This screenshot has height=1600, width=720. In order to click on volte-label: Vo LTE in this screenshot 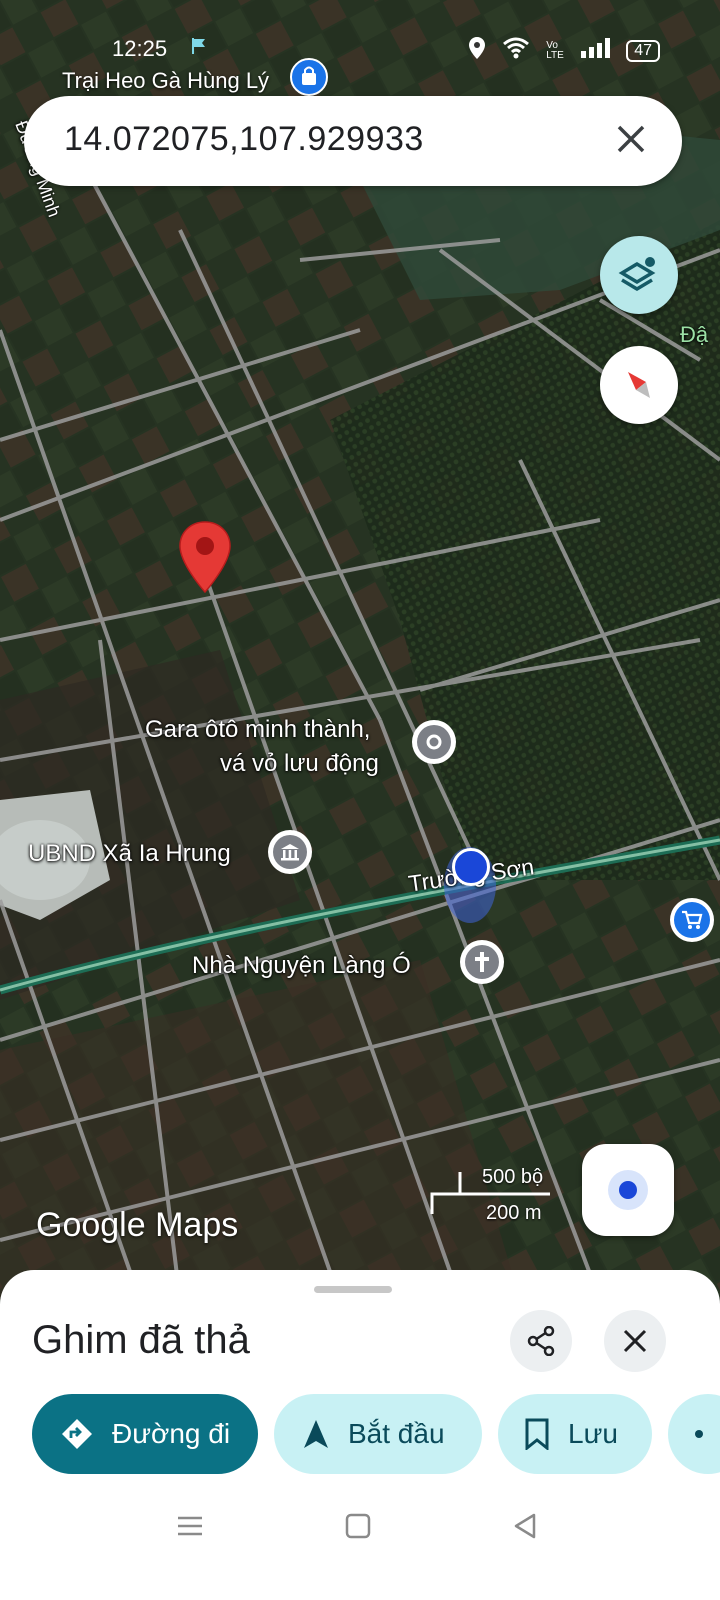, I will do `click(555, 50)`.